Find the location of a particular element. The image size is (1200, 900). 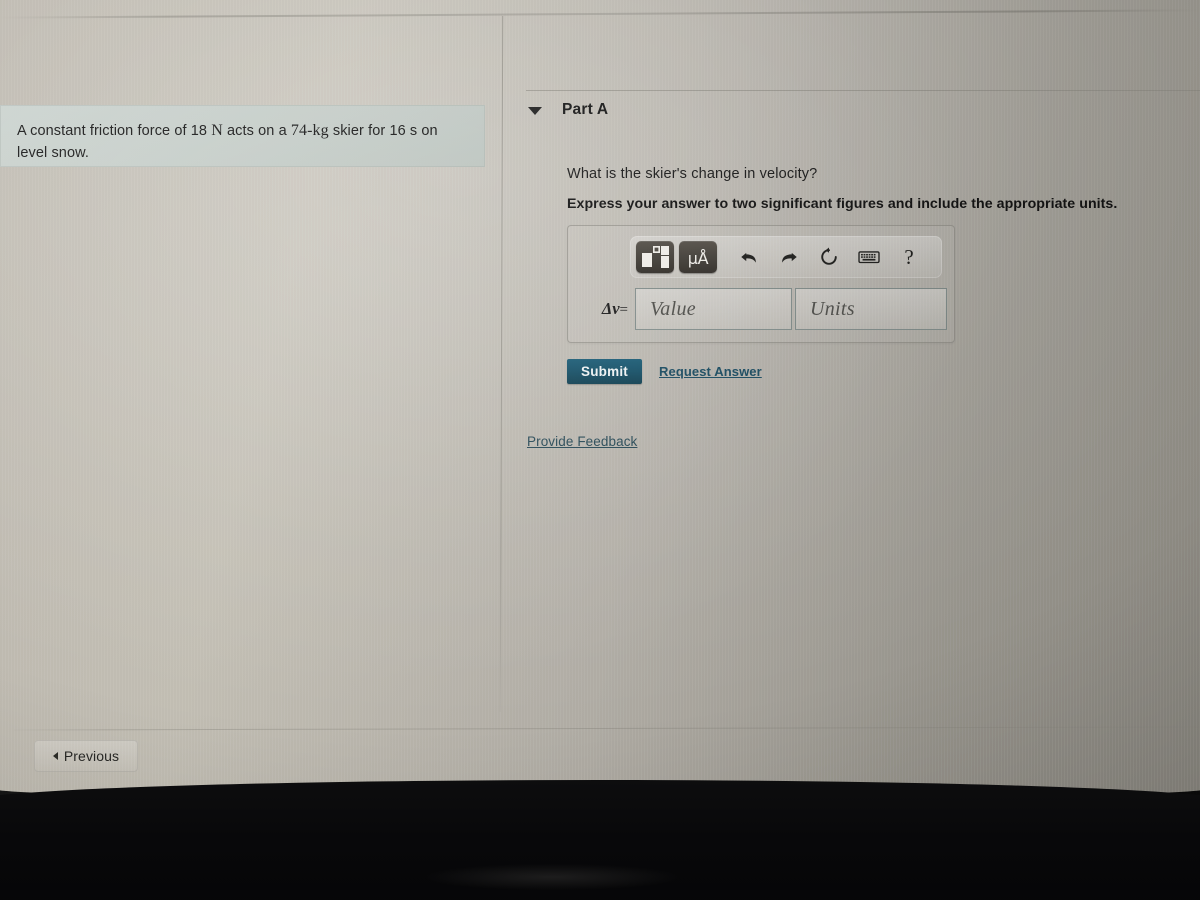

answer-toolbar: μÅ ? is located at coordinates (786, 257).